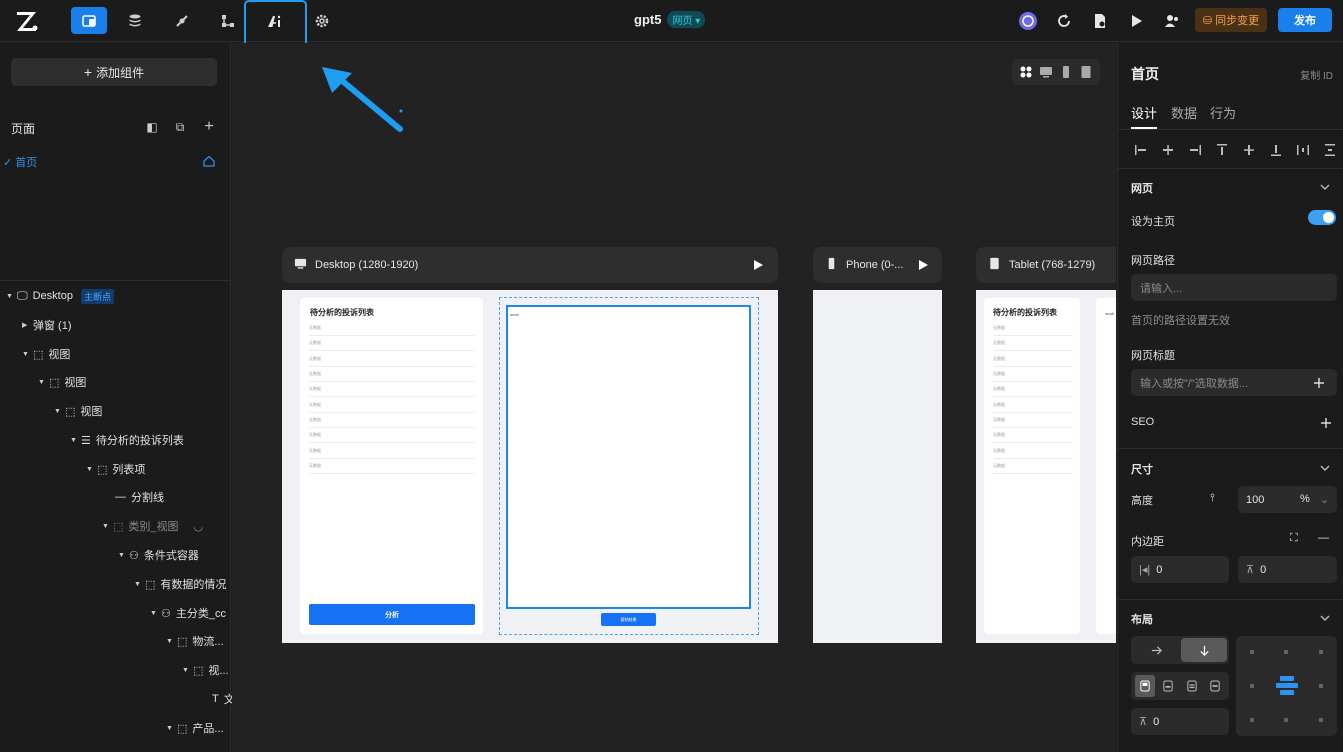 This screenshot has height=752, width=1343. What do you see at coordinates (1192, 686) in the screenshot?
I see `layout-mode-middle-icon` at bounding box center [1192, 686].